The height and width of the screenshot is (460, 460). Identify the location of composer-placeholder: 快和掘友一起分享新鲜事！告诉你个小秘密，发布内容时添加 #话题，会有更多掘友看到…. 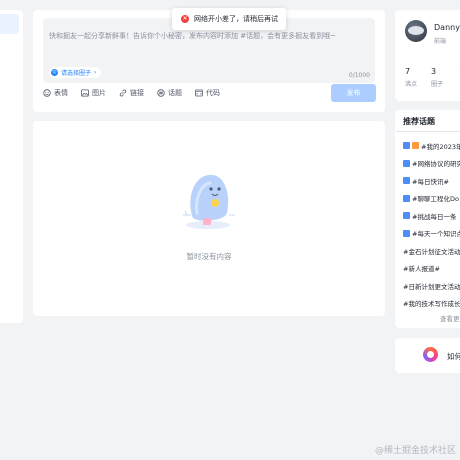
(192, 36).